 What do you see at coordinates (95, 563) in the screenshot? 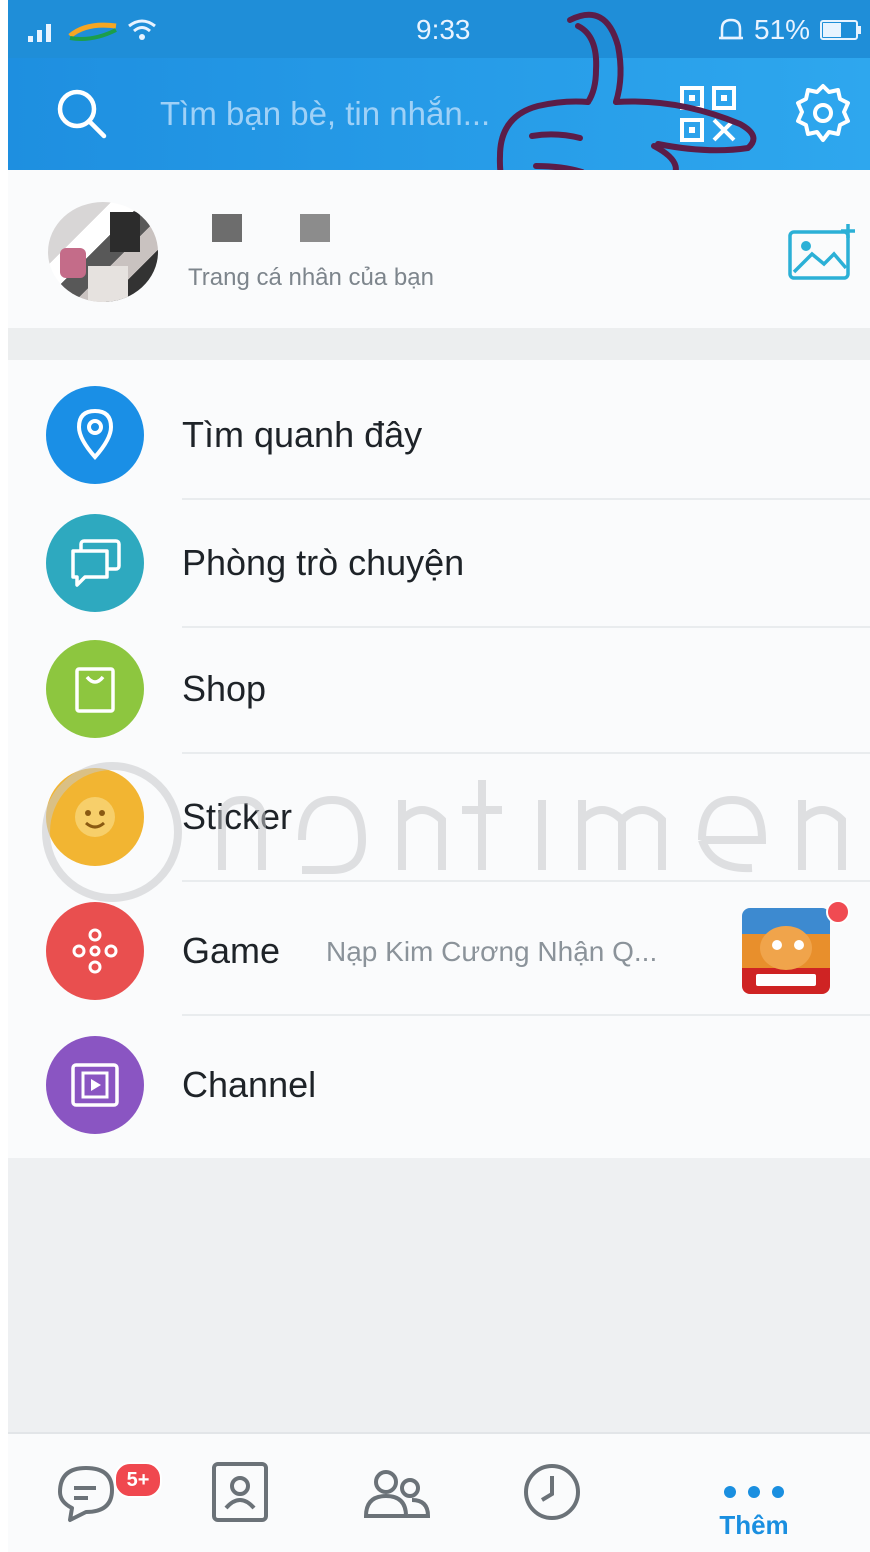
I see `chat-rooms-icon` at bounding box center [95, 563].